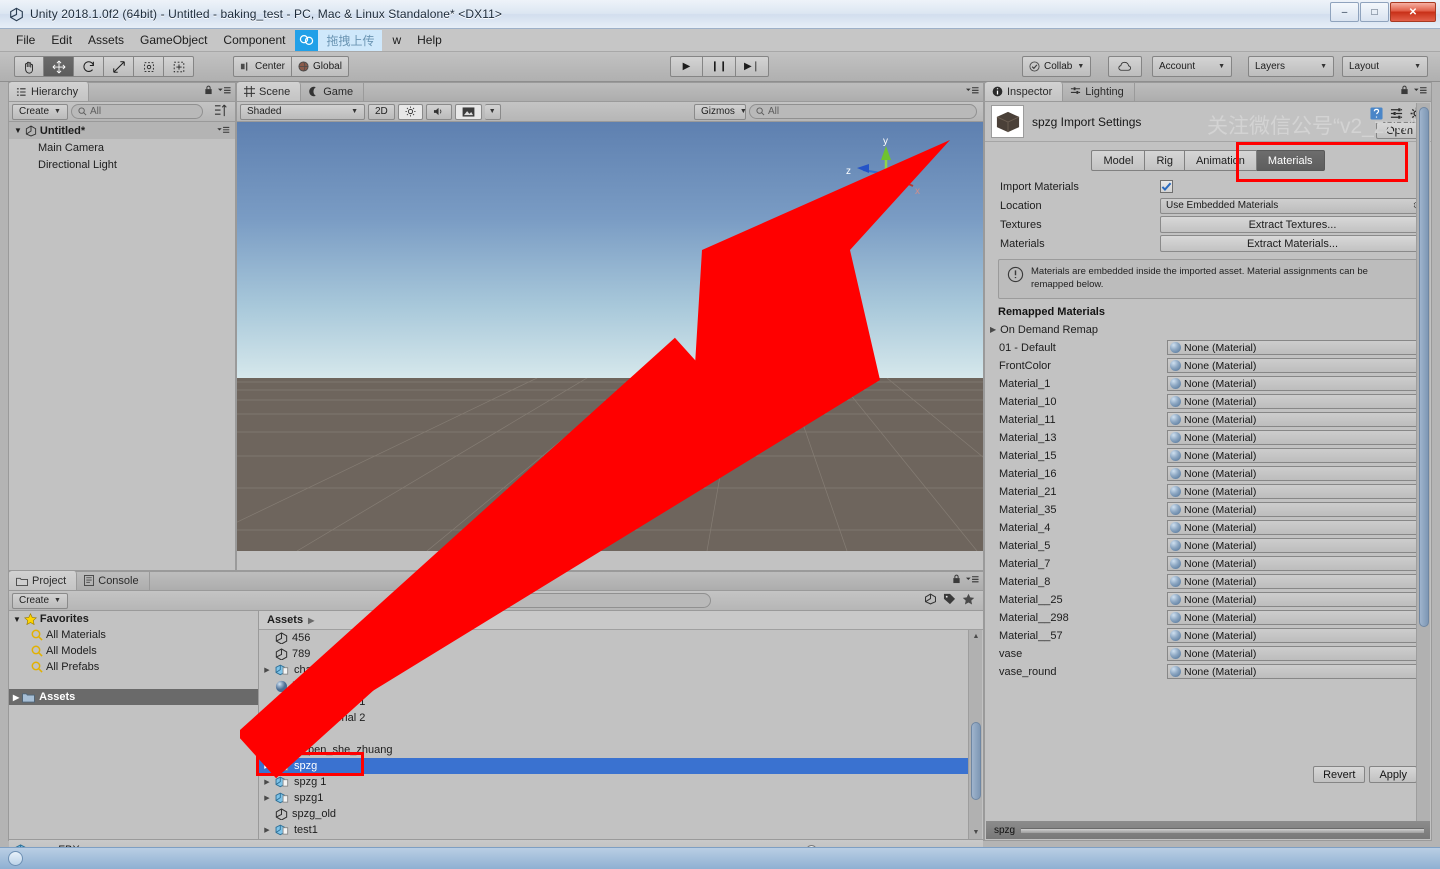  I want to click on project-asset-row: New Material 2, so click(613, 718).